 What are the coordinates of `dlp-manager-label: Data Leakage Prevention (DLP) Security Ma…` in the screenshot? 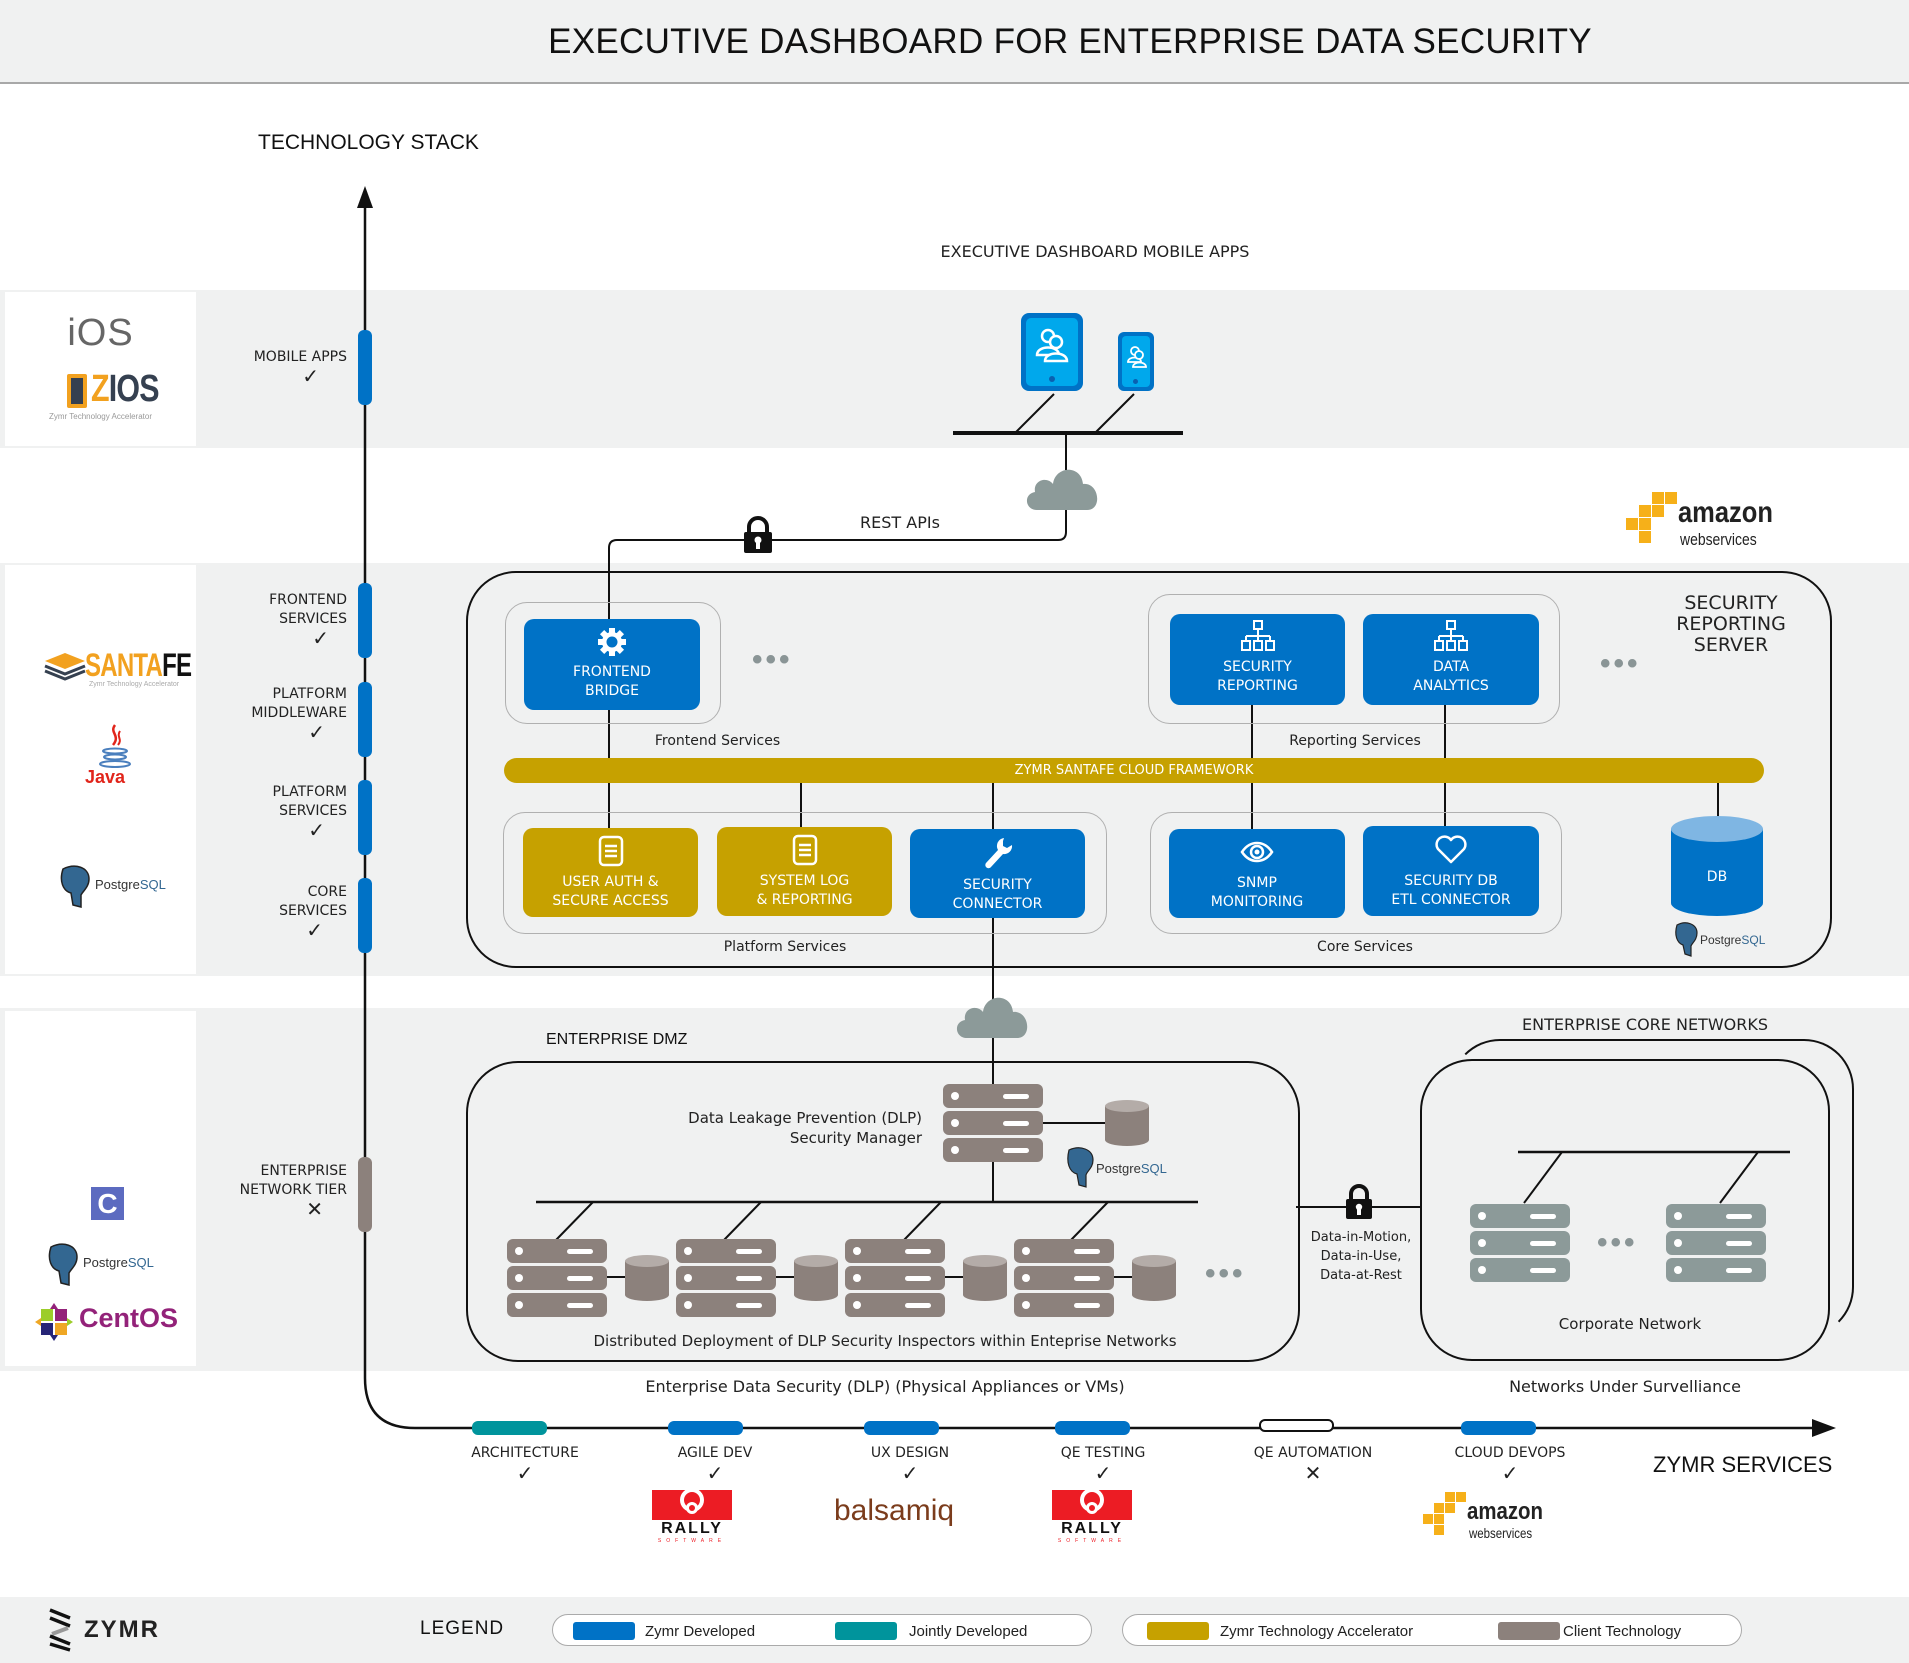 It's located at (805, 1128).